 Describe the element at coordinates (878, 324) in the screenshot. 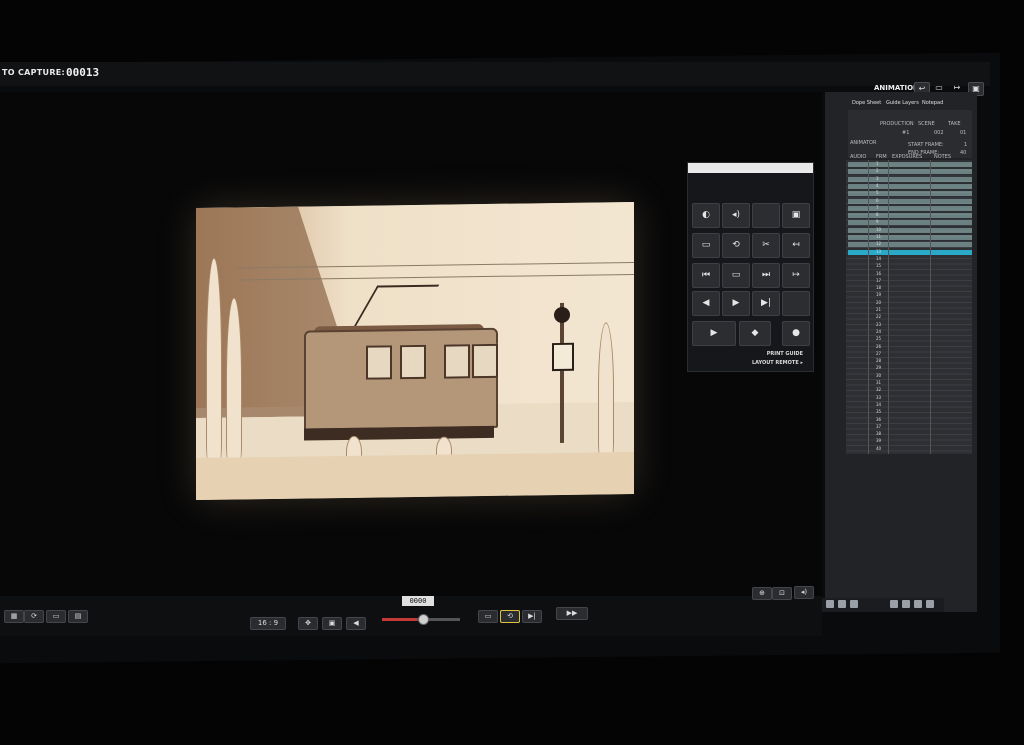

I see `frame-number: 23` at that location.